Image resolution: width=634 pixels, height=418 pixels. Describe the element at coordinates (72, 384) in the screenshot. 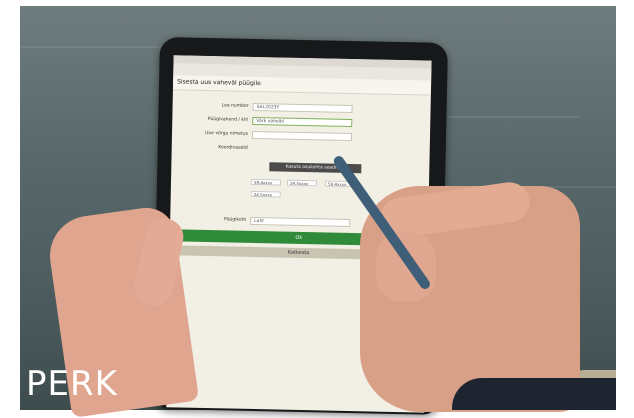

I see `watermark-logo: PERK` at that location.